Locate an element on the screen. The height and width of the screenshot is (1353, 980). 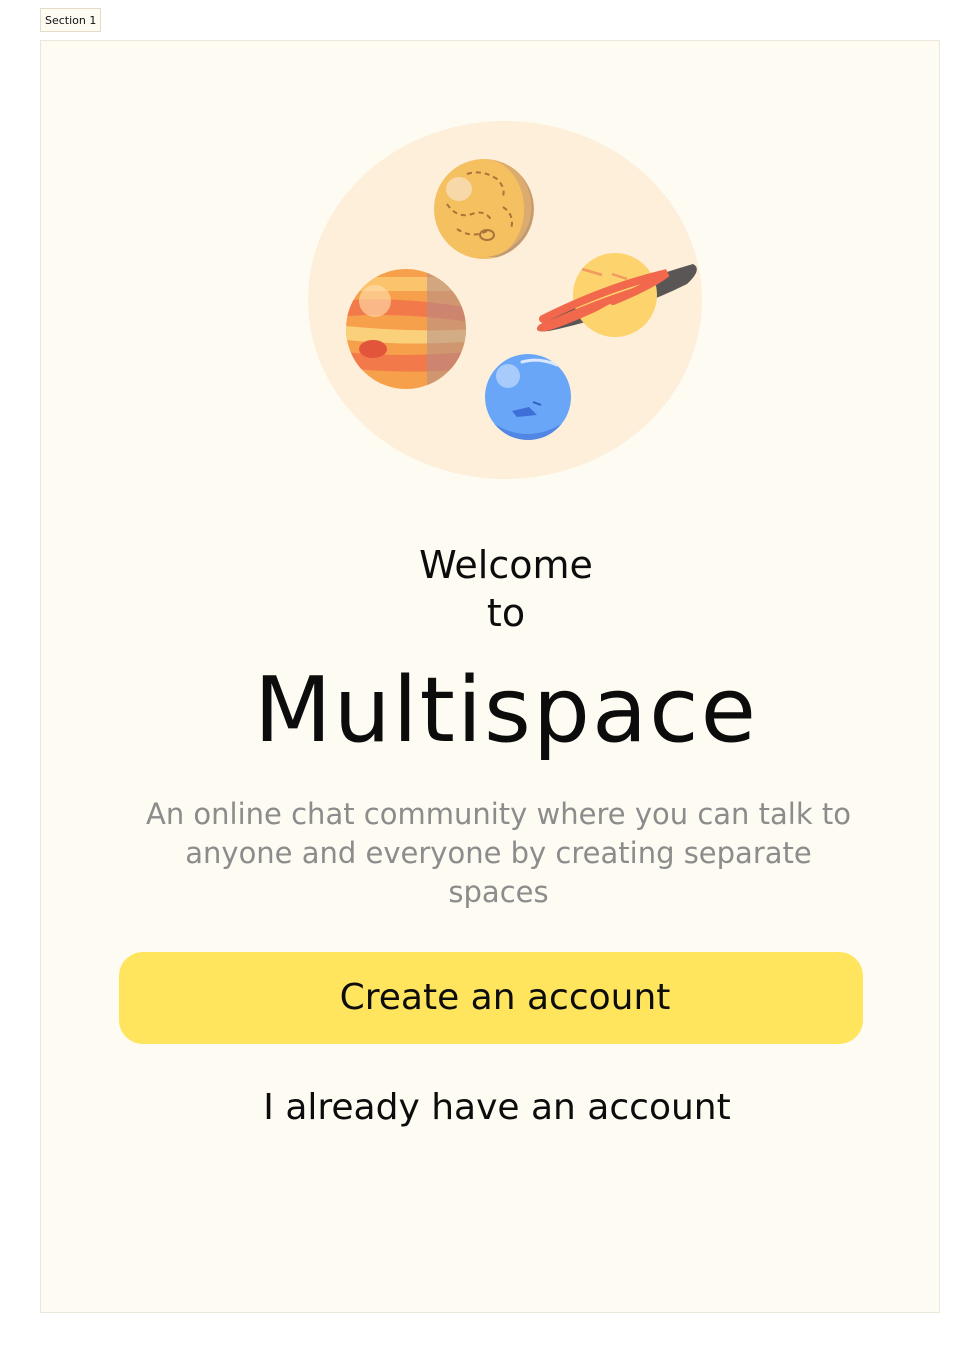
create-account-button: Create an account is located at coordinates (491, 998).